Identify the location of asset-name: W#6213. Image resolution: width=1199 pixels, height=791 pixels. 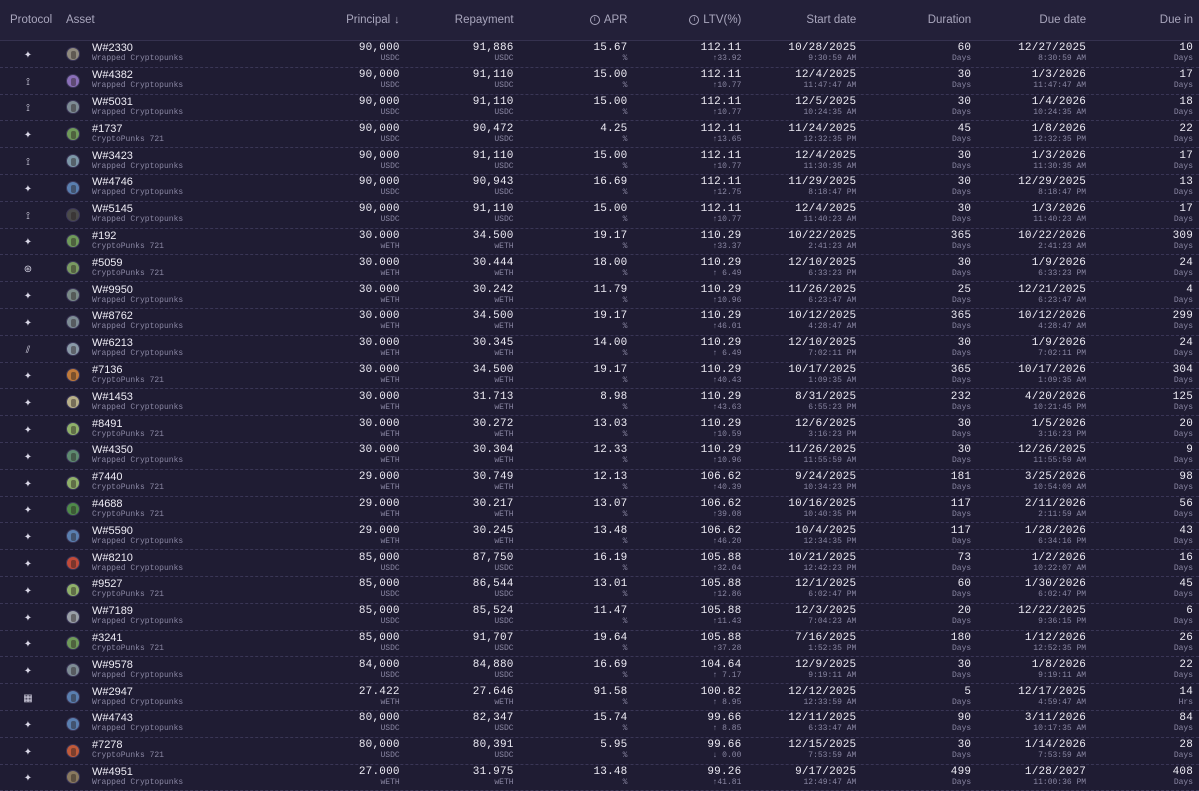
(137, 343).